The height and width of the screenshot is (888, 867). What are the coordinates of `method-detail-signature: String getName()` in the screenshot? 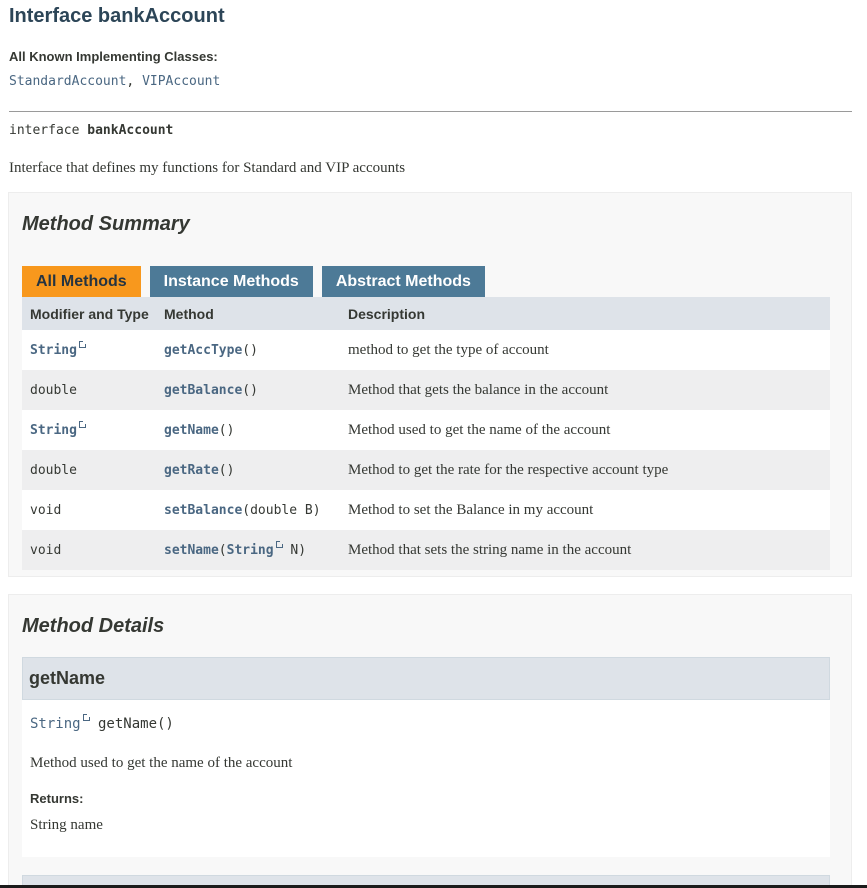 It's located at (102, 722).